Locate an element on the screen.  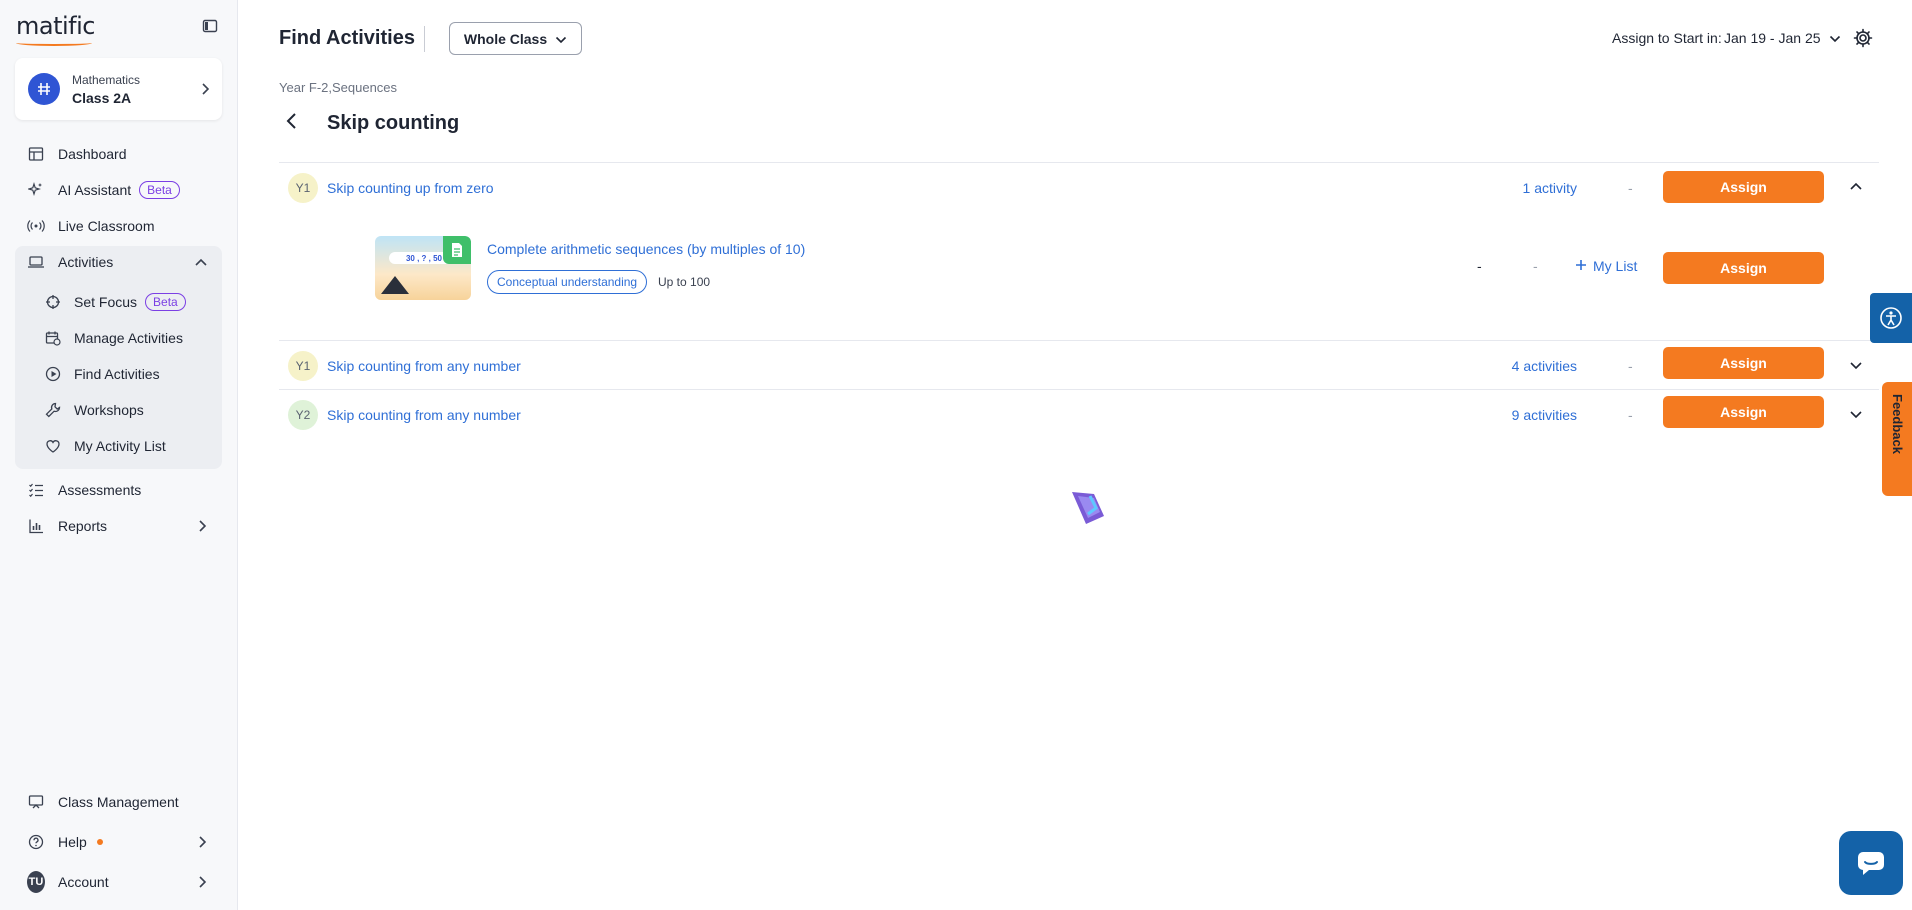
sidebar-item-label: Assessments is located at coordinates (100, 490).